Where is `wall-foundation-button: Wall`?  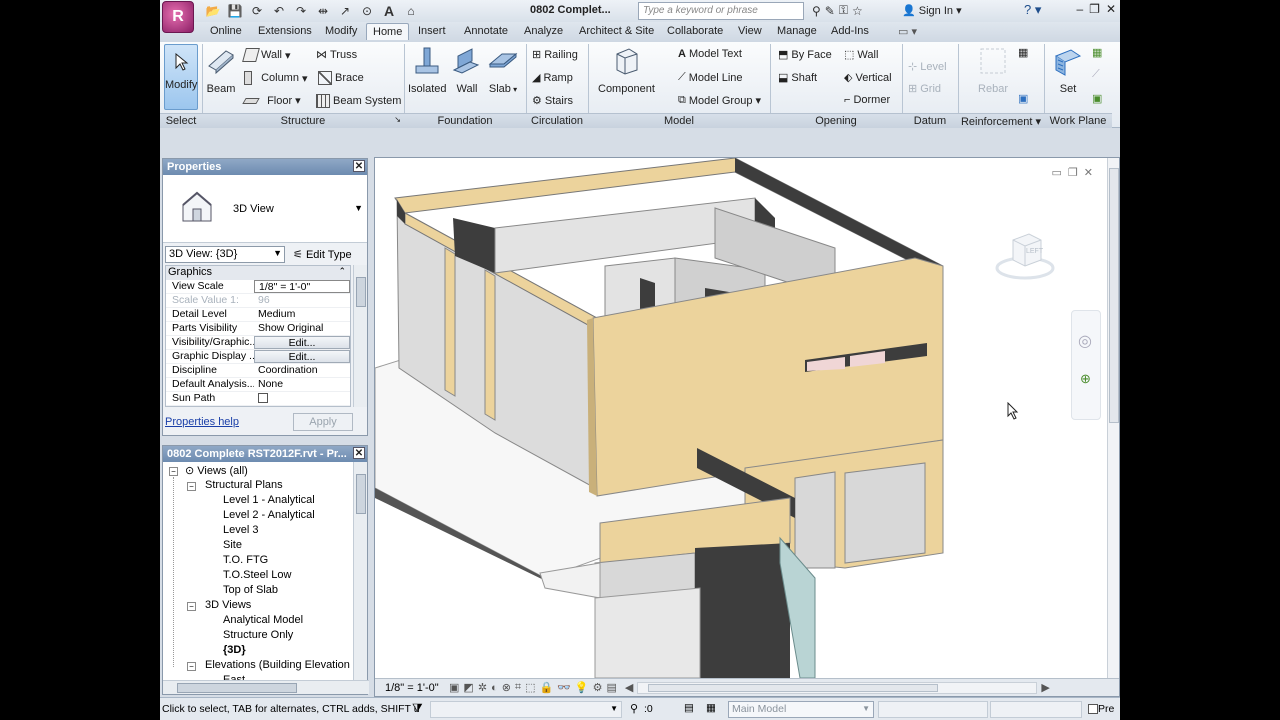 wall-foundation-button: Wall is located at coordinates (467, 70).